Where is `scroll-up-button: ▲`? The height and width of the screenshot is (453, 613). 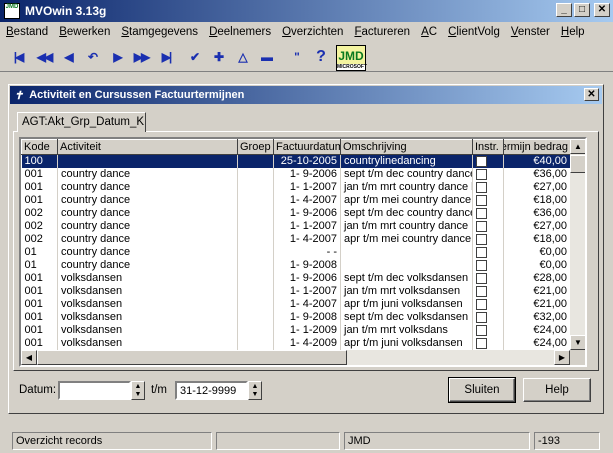
scroll-up-button: ▲ is located at coordinates (577, 146).